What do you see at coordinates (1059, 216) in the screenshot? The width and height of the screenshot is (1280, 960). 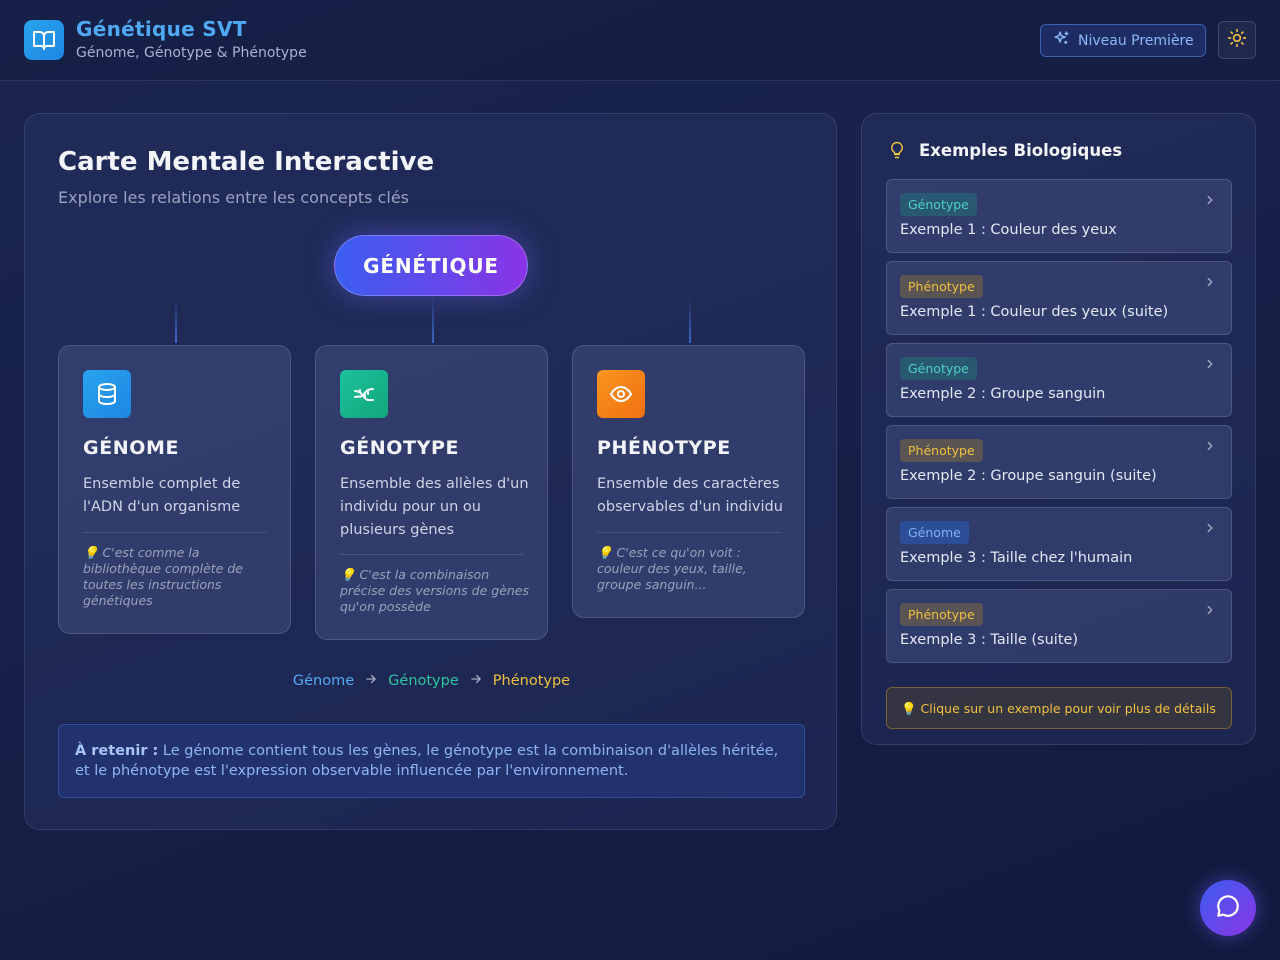 I see `example-item: Génotype Exemple 1 : Couleur des yeux` at bounding box center [1059, 216].